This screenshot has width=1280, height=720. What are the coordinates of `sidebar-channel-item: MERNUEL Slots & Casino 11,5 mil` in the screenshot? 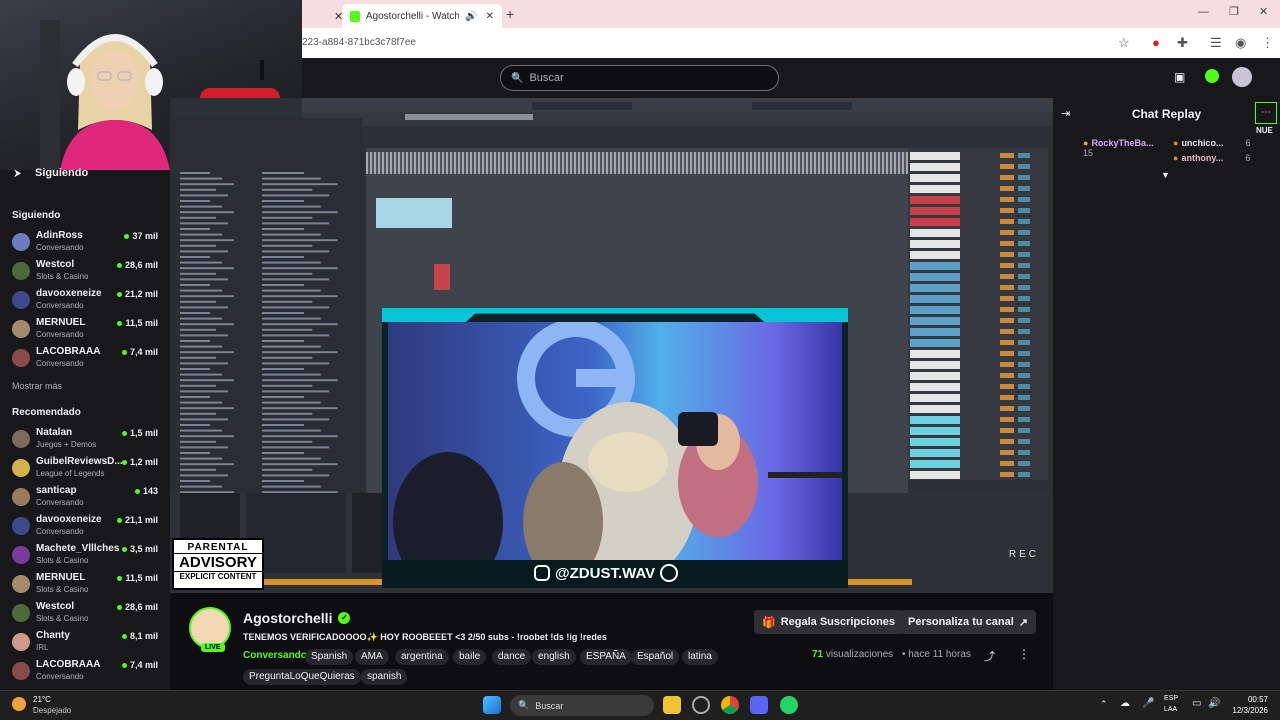 It's located at (87, 585).